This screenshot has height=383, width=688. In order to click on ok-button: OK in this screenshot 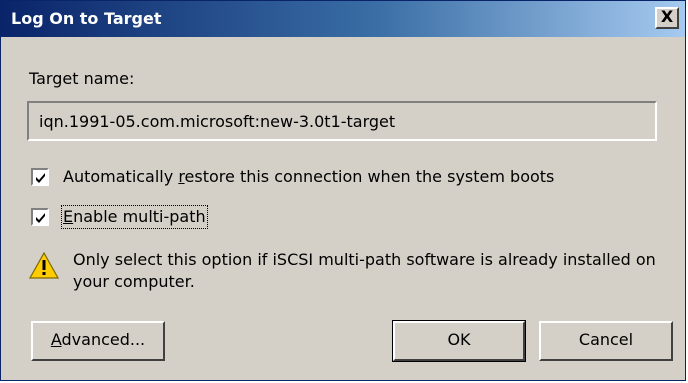, I will do `click(459, 341)`.